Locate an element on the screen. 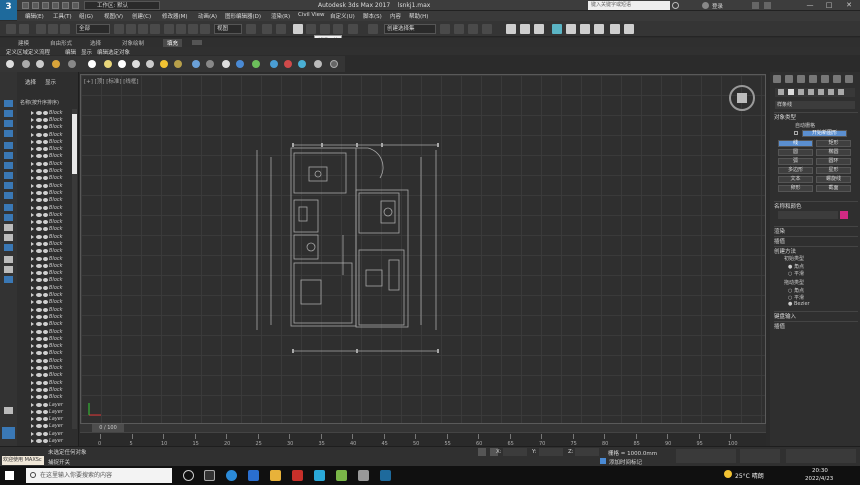 The width and height of the screenshot is (860, 485). object-type-button: 多边形 is located at coordinates (795, 170).